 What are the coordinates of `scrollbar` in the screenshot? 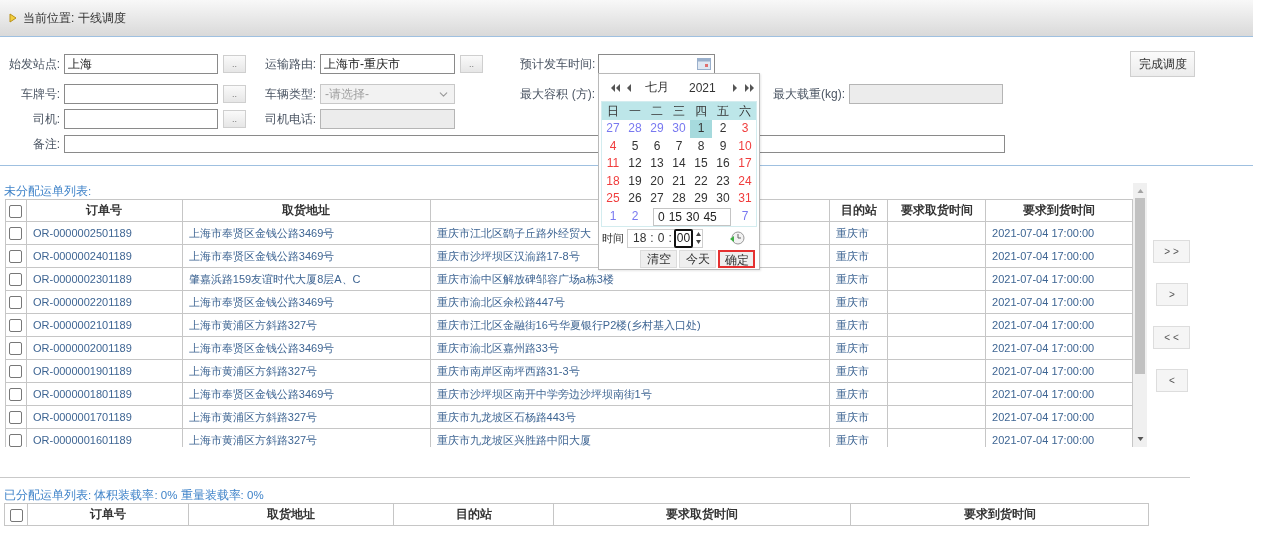 It's located at (1140, 315).